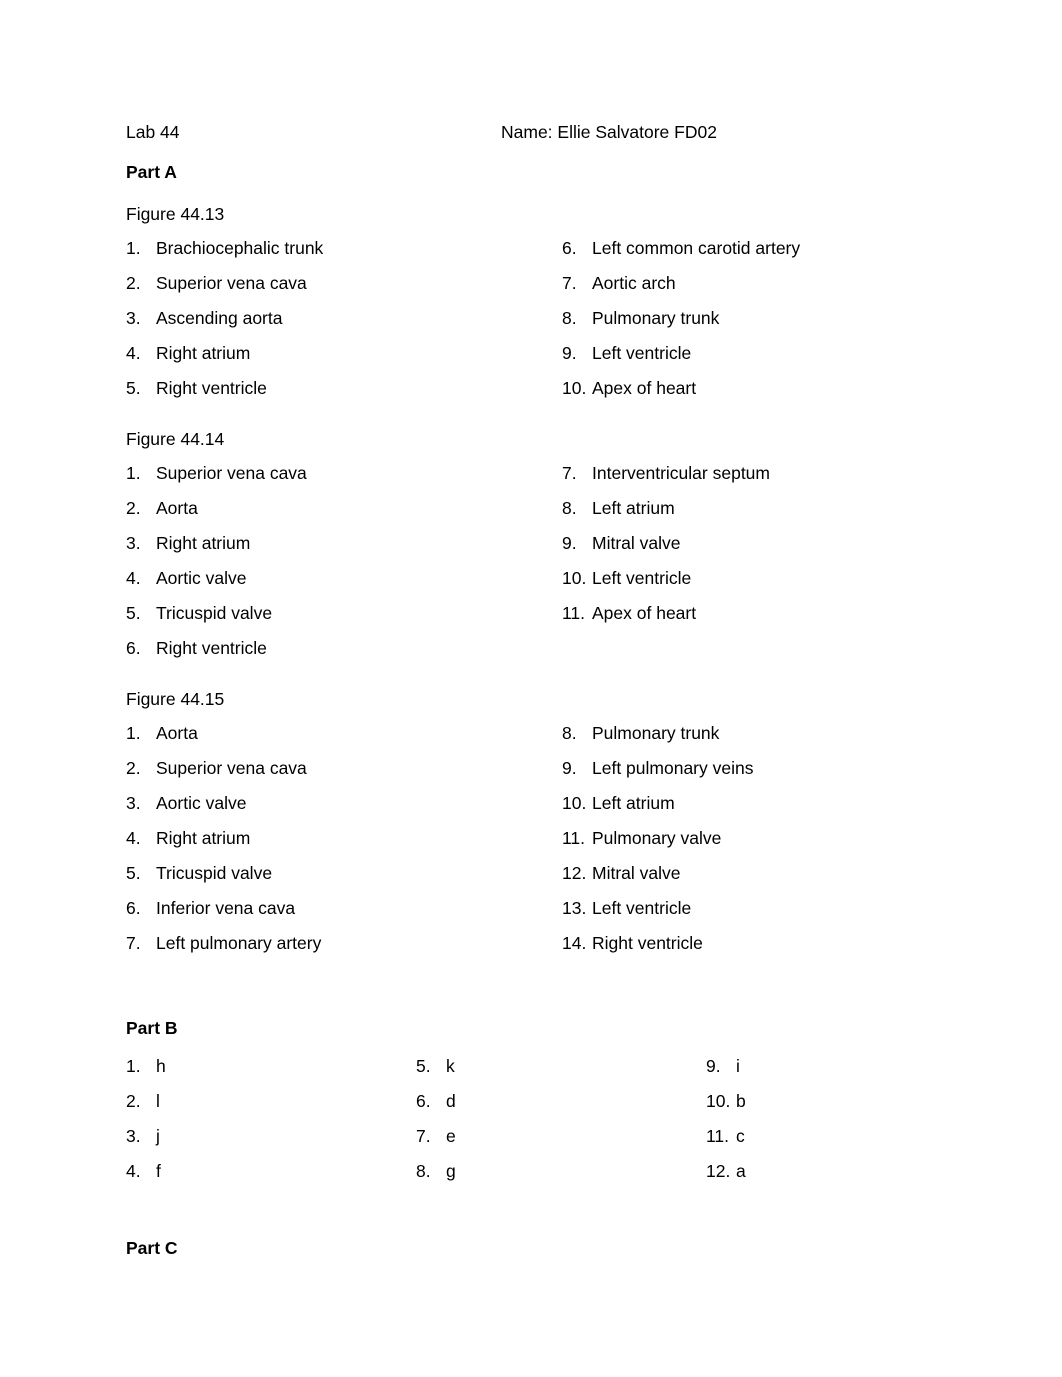 The width and height of the screenshot is (1062, 1377). Describe the element at coordinates (158, 1101) in the screenshot. I see `item-answer: l` at that location.